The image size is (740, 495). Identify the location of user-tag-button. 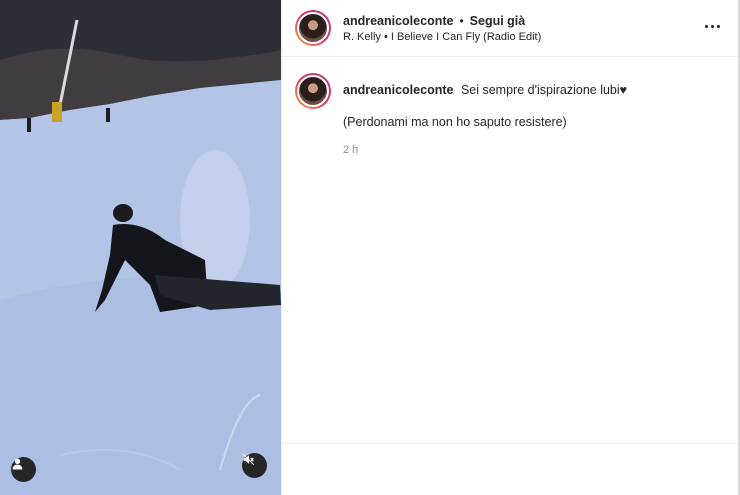
(23, 469).